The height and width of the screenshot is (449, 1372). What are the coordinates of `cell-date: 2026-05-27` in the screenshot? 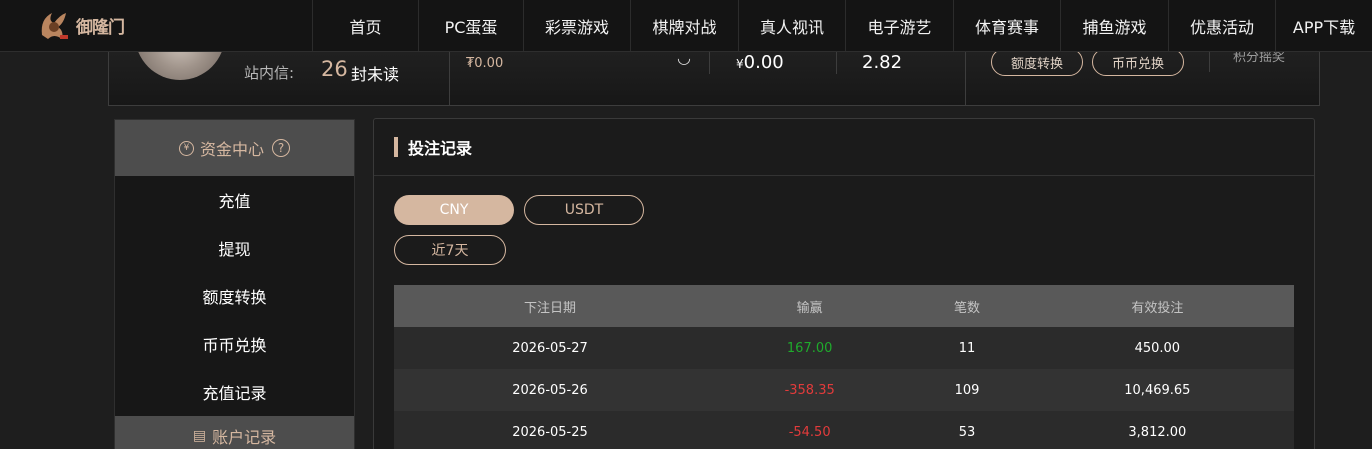 It's located at (550, 348).